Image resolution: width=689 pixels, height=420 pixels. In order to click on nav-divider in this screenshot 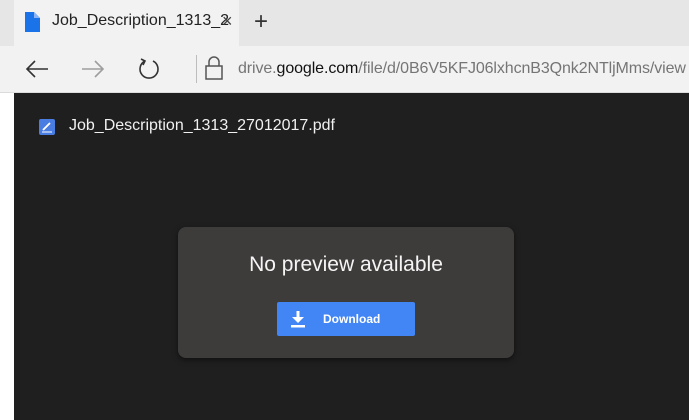, I will do `click(196, 69)`.